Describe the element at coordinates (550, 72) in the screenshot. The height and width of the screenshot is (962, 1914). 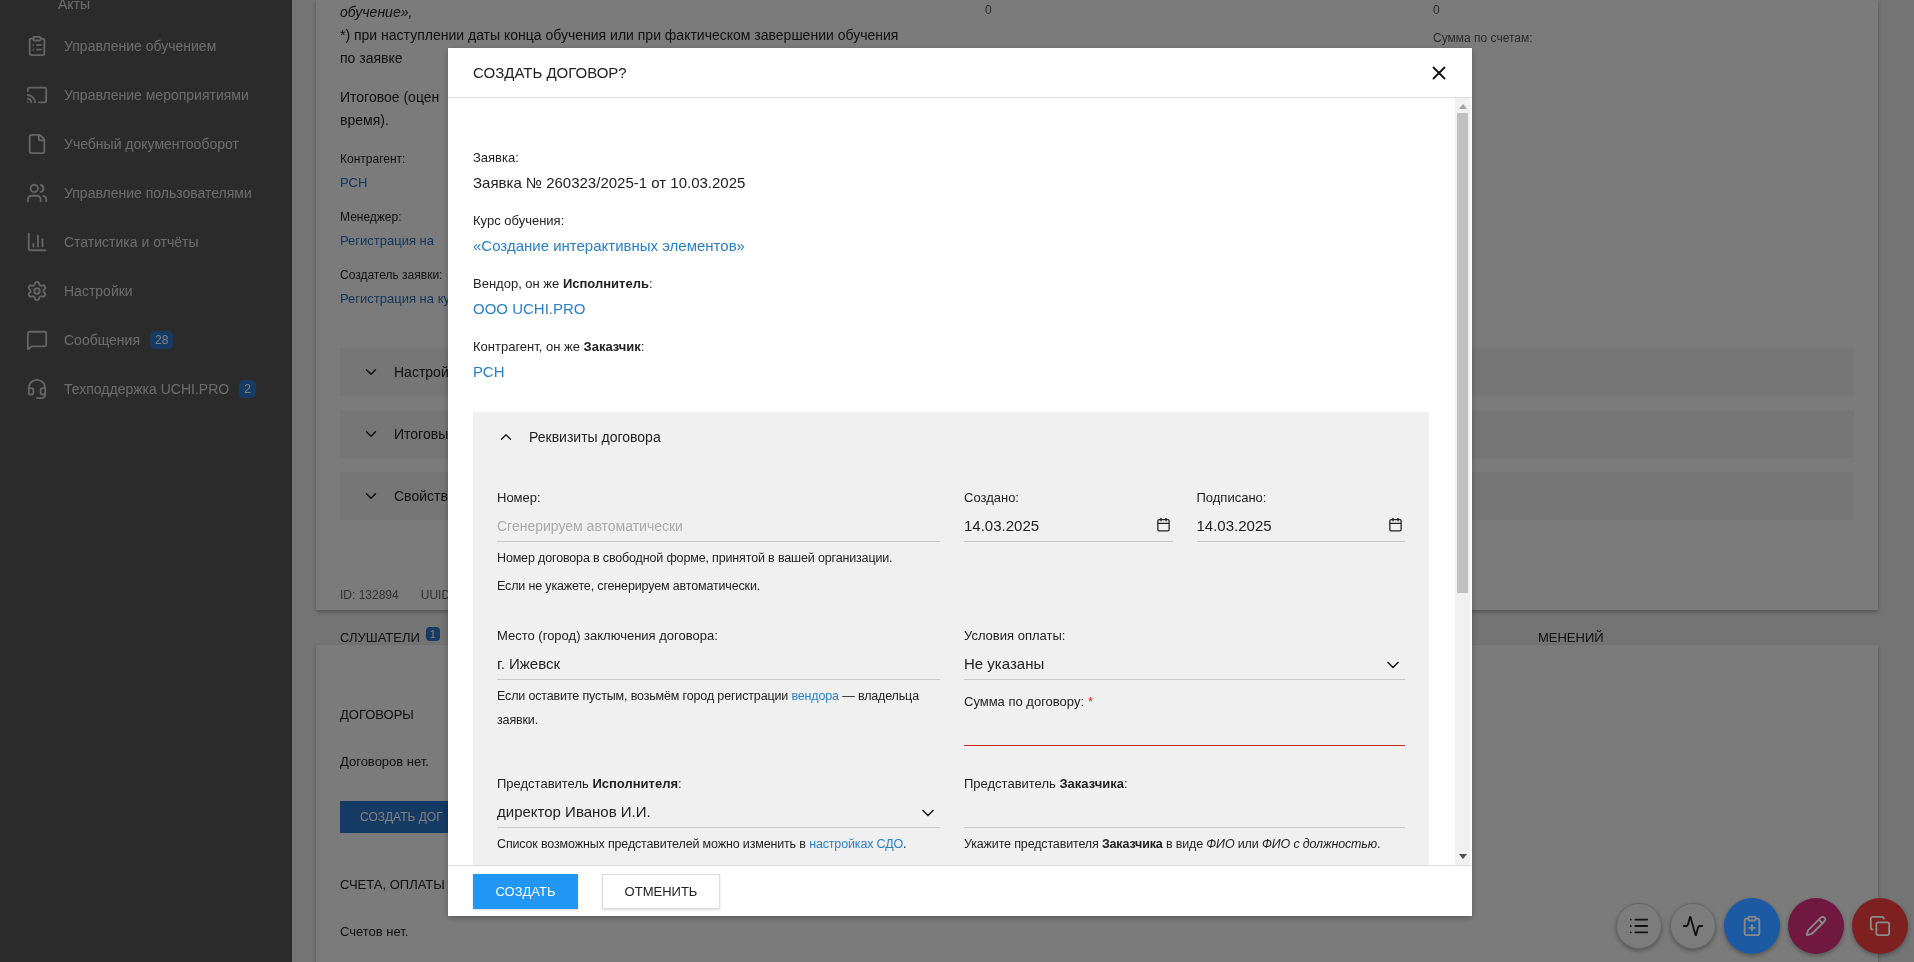
I see `dialog-title: СОЗДАТЬ ДОГОВОР?` at that location.